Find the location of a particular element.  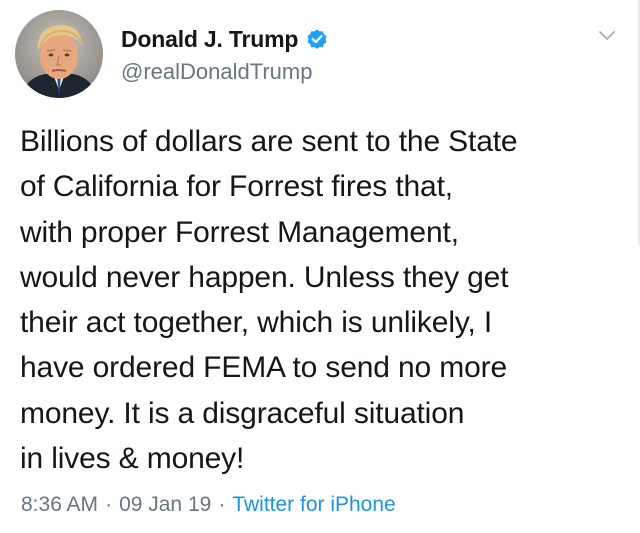

verified-badge-icon is located at coordinates (317, 39).